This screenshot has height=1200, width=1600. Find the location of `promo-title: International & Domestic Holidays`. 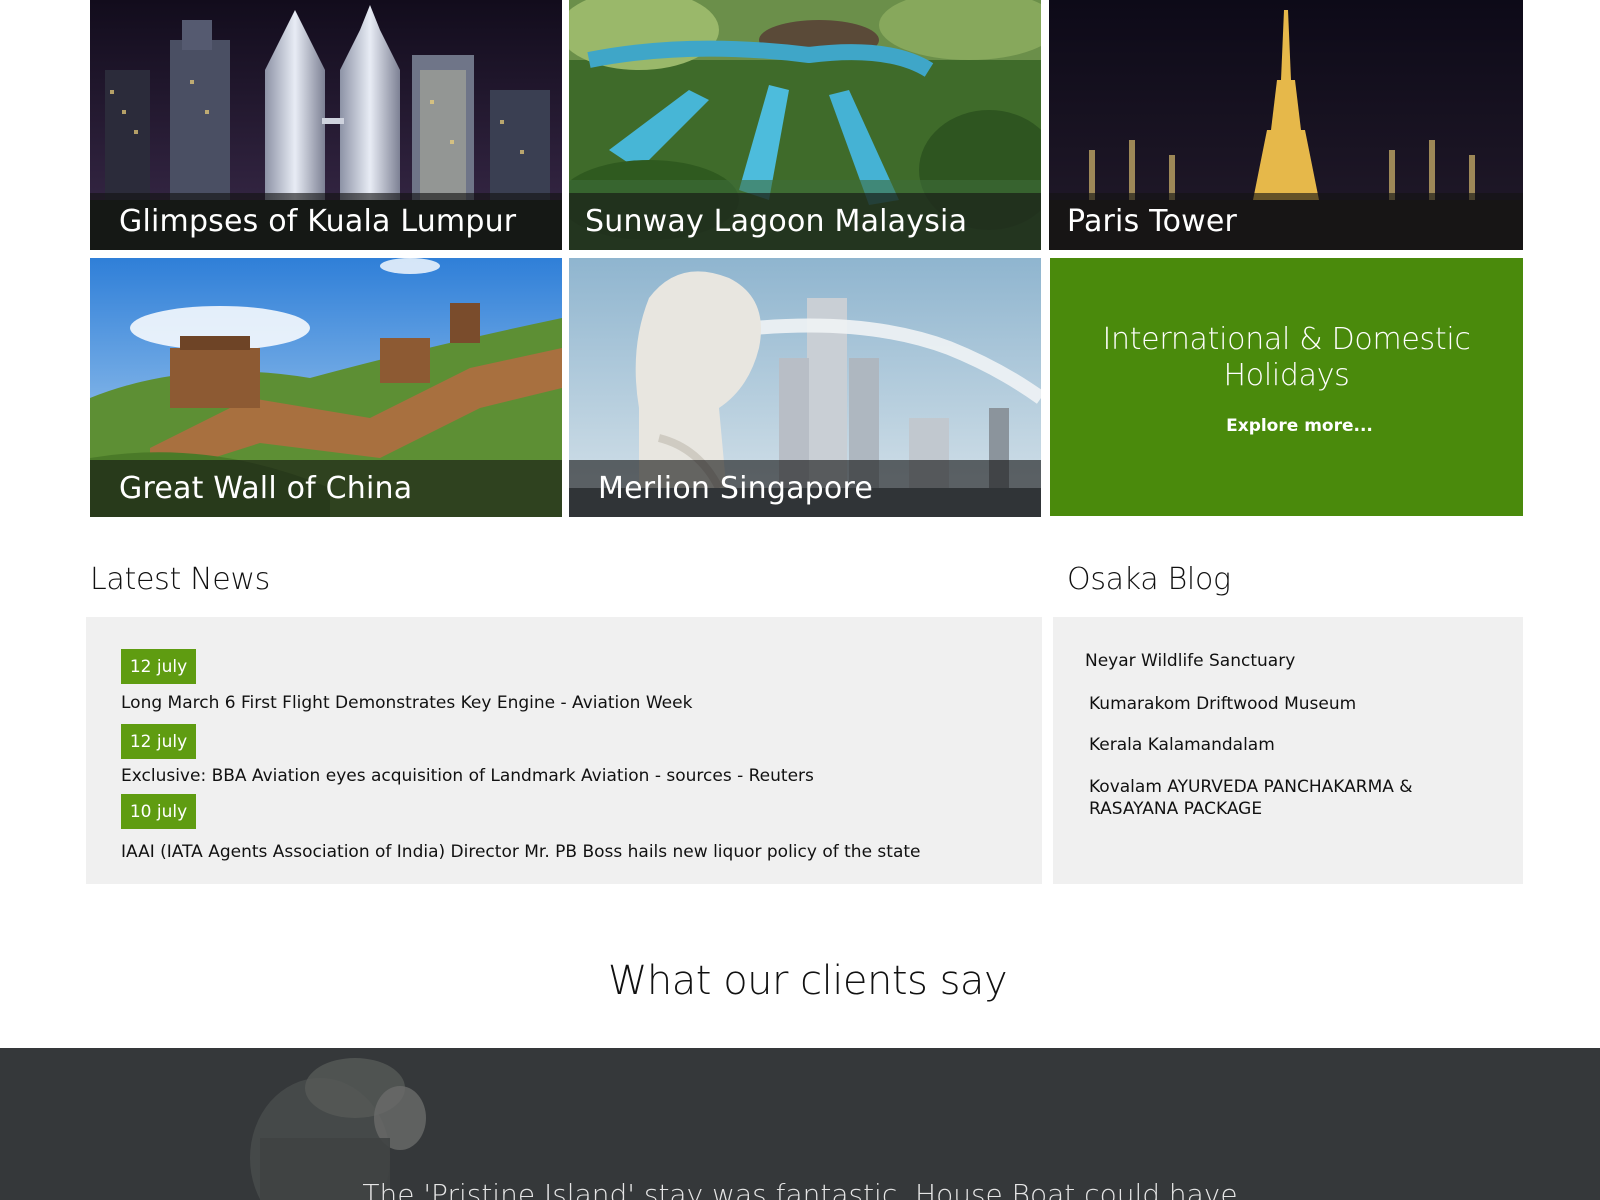

promo-title: International & Domestic Holidays is located at coordinates (1286, 357).